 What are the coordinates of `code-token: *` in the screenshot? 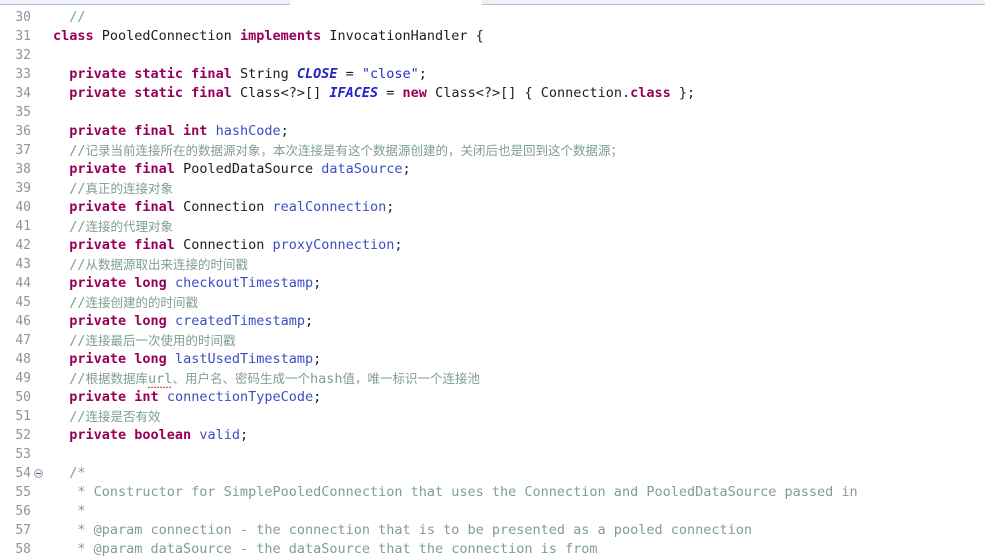 It's located at (69, 511).